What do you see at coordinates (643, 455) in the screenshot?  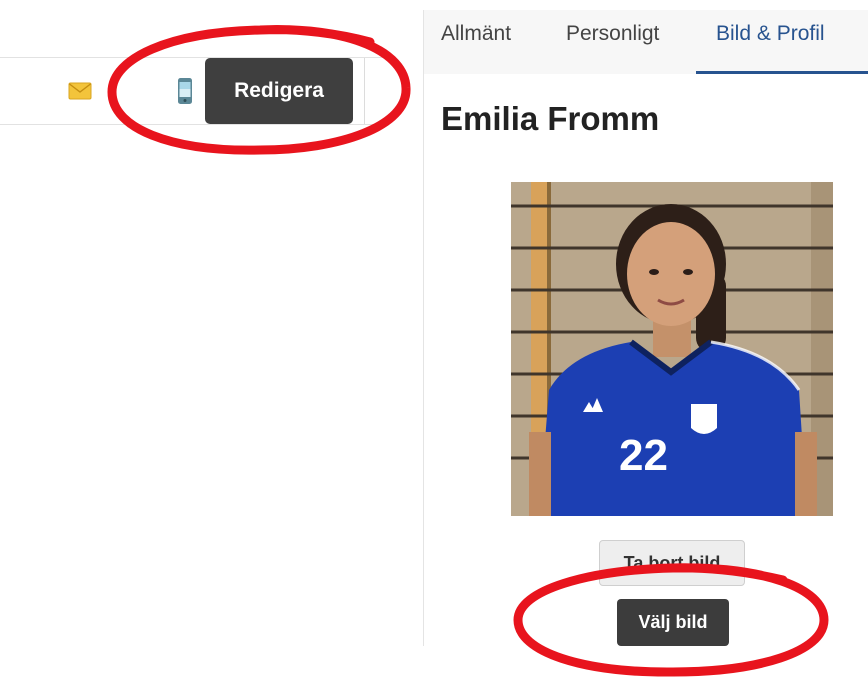 I see `jersey-number: 22` at bounding box center [643, 455].